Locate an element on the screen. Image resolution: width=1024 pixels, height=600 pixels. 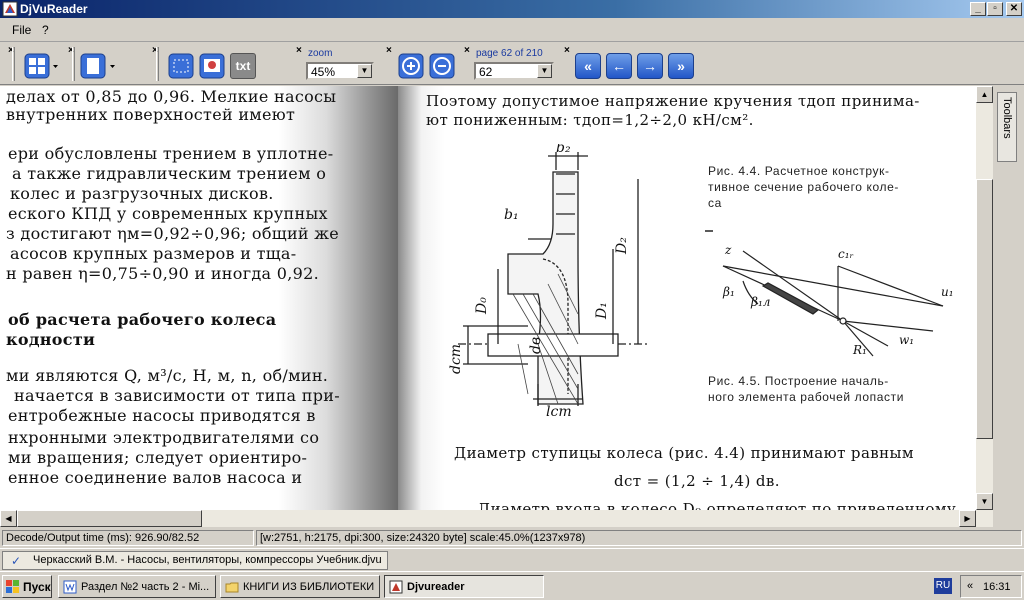
double-left-arrow-icon: « is located at coordinates (588, 66).